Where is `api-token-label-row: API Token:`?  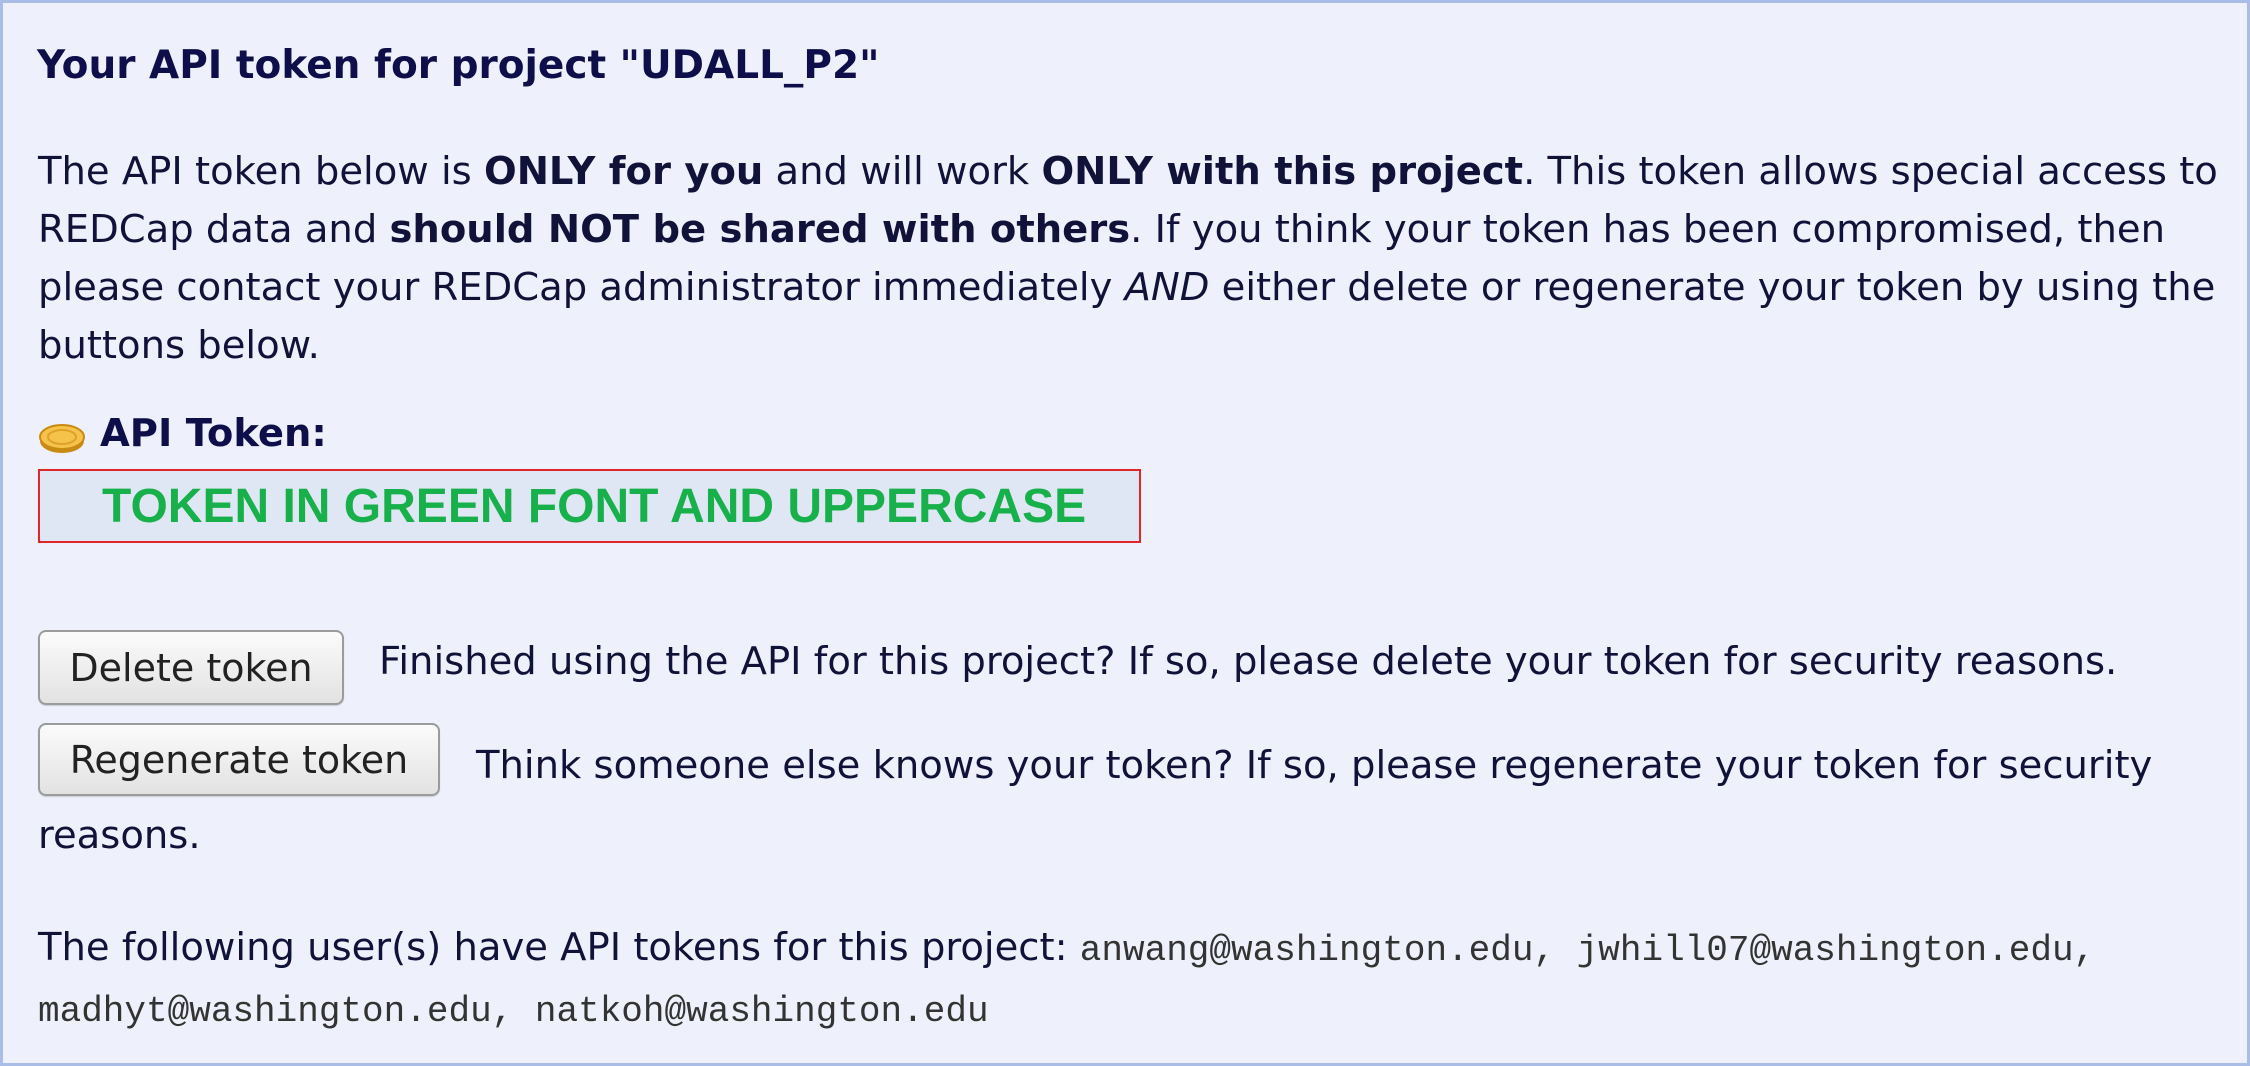 api-token-label-row: API Token: is located at coordinates (182, 433).